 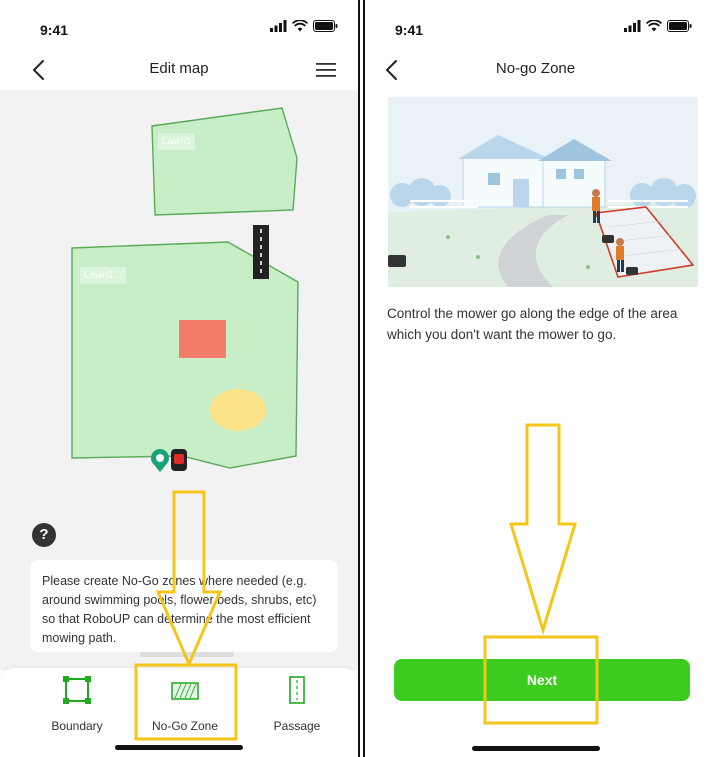 What do you see at coordinates (179, 460) in the screenshot?
I see `robot-mower-icon` at bounding box center [179, 460].